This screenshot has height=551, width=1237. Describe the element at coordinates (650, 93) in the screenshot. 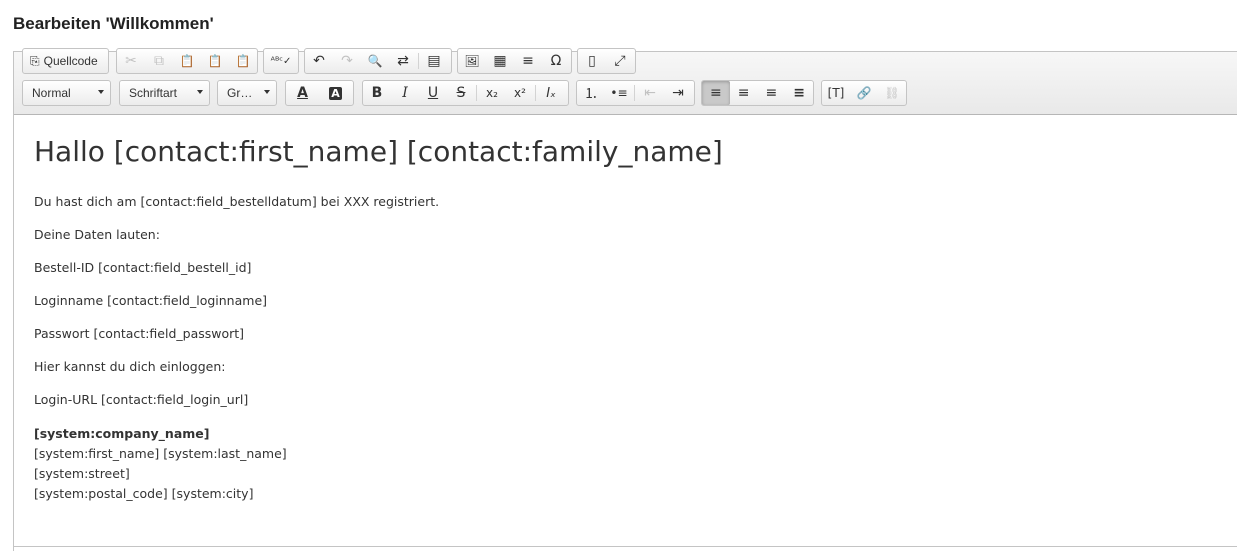

I see `outdent-icon: ⇤` at that location.